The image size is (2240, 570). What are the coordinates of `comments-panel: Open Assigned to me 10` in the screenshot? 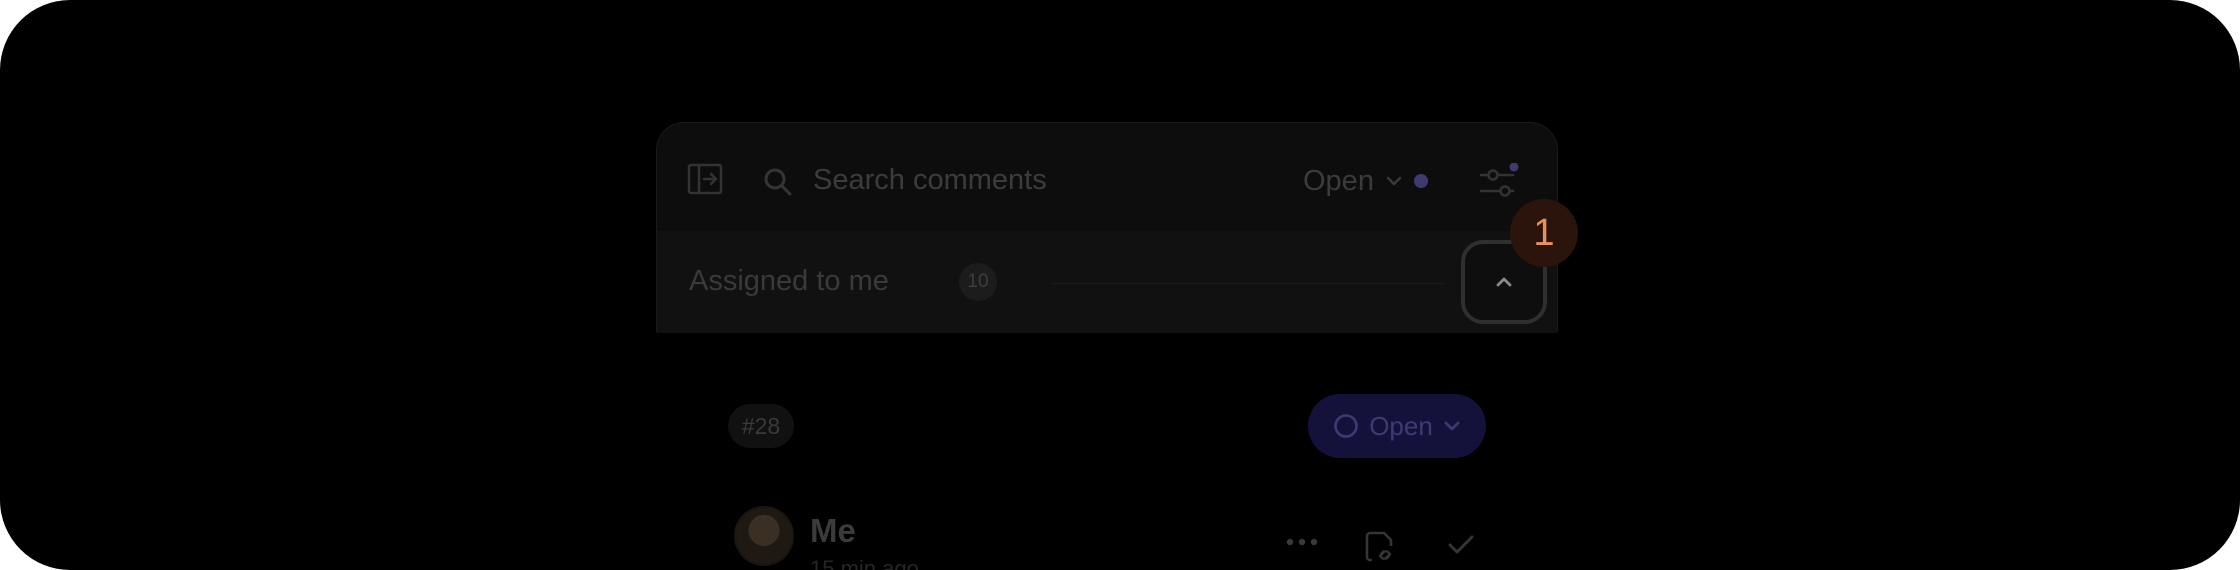 It's located at (1107, 227).